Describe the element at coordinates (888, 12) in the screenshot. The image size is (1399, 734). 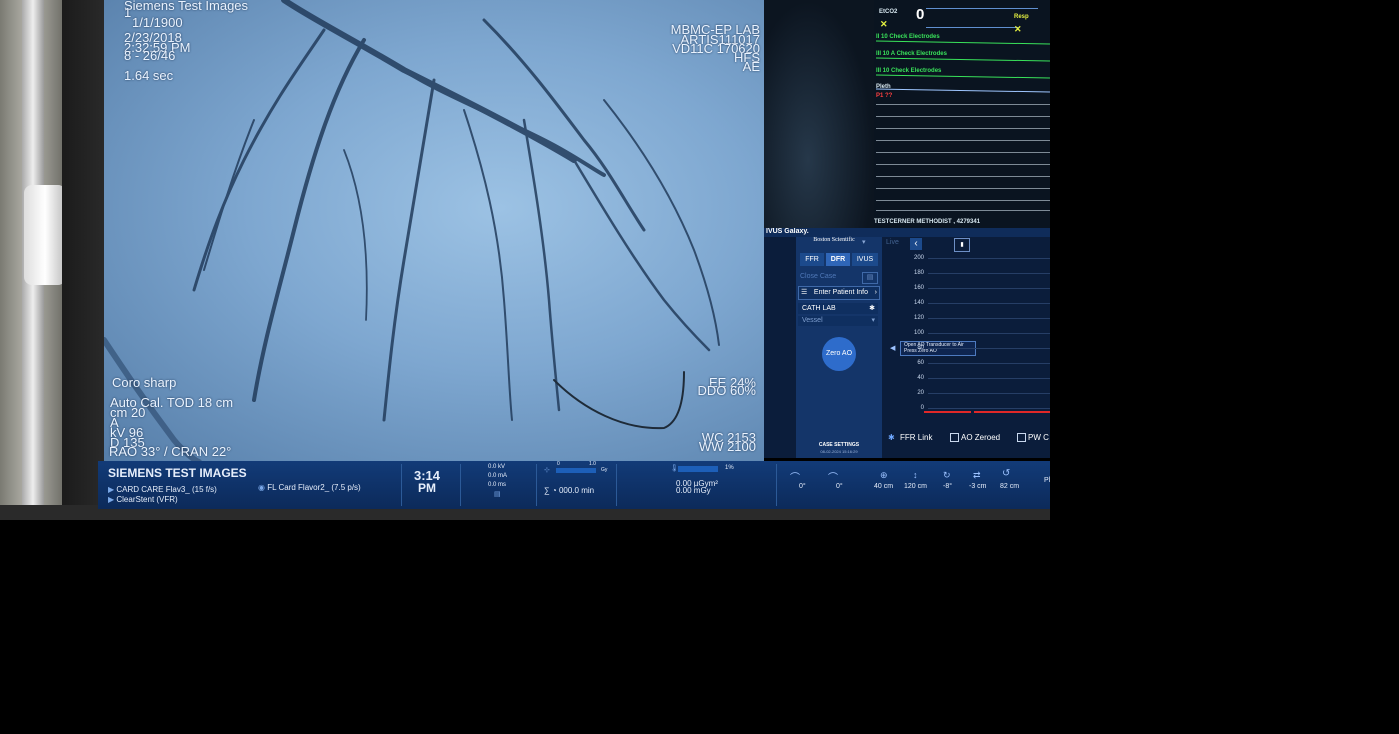
I see `etco2-label: EtCO2` at that location.